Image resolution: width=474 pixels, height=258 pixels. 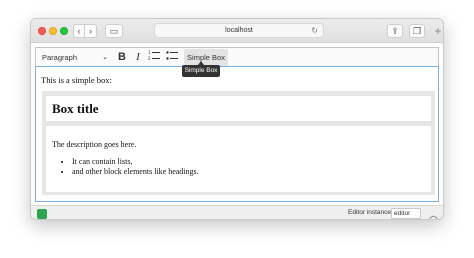 I want to click on address-bar: localhost ↻, so click(x=239, y=30).